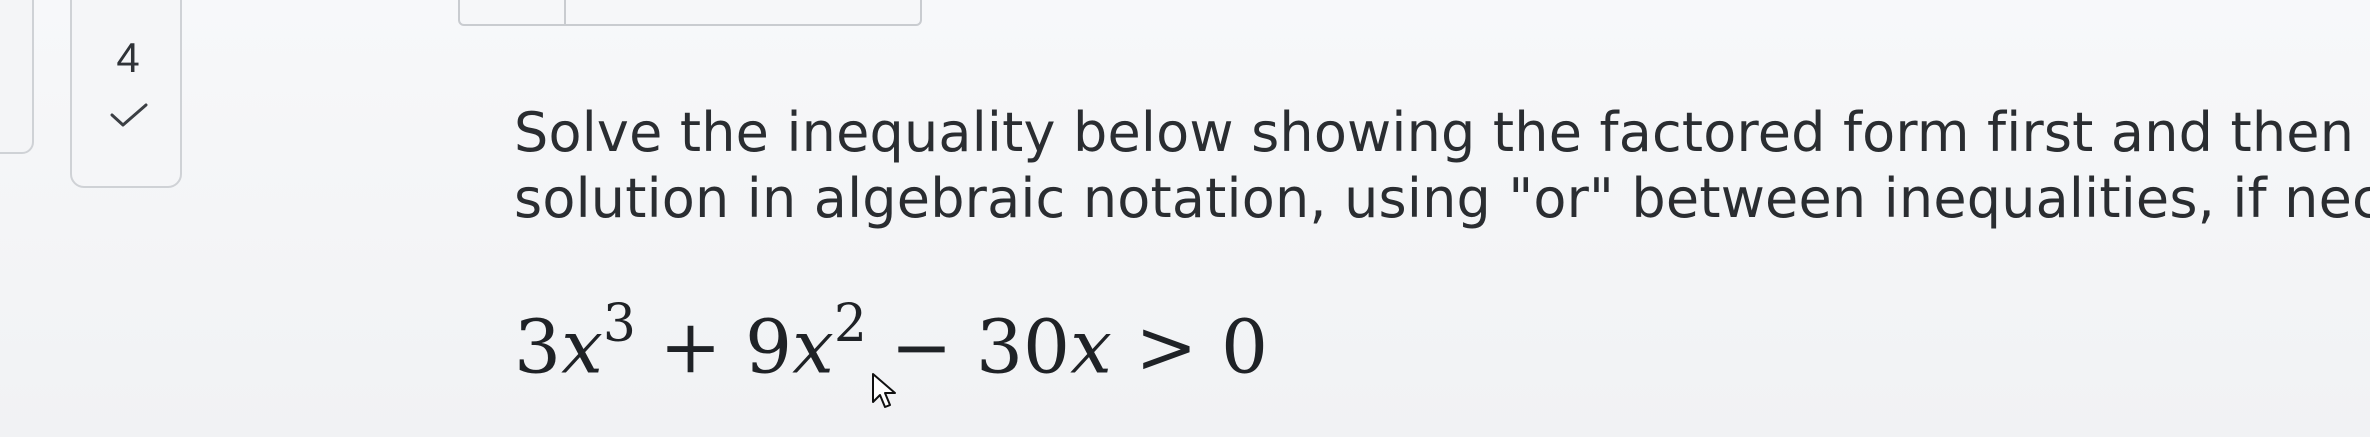 This screenshot has width=2370, height=437. Describe the element at coordinates (1091, 347) in the screenshot. I see `variable-3: x` at that location.